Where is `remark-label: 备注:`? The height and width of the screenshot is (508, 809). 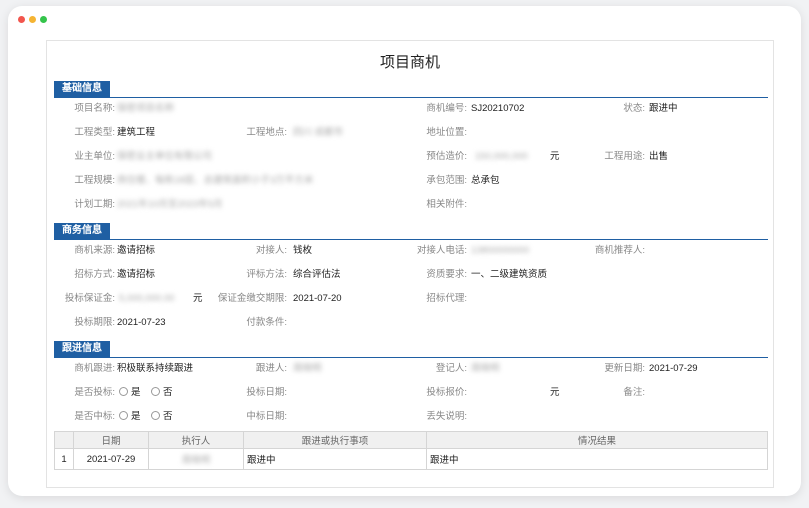
remark-label: 备注: is located at coordinates (634, 392).